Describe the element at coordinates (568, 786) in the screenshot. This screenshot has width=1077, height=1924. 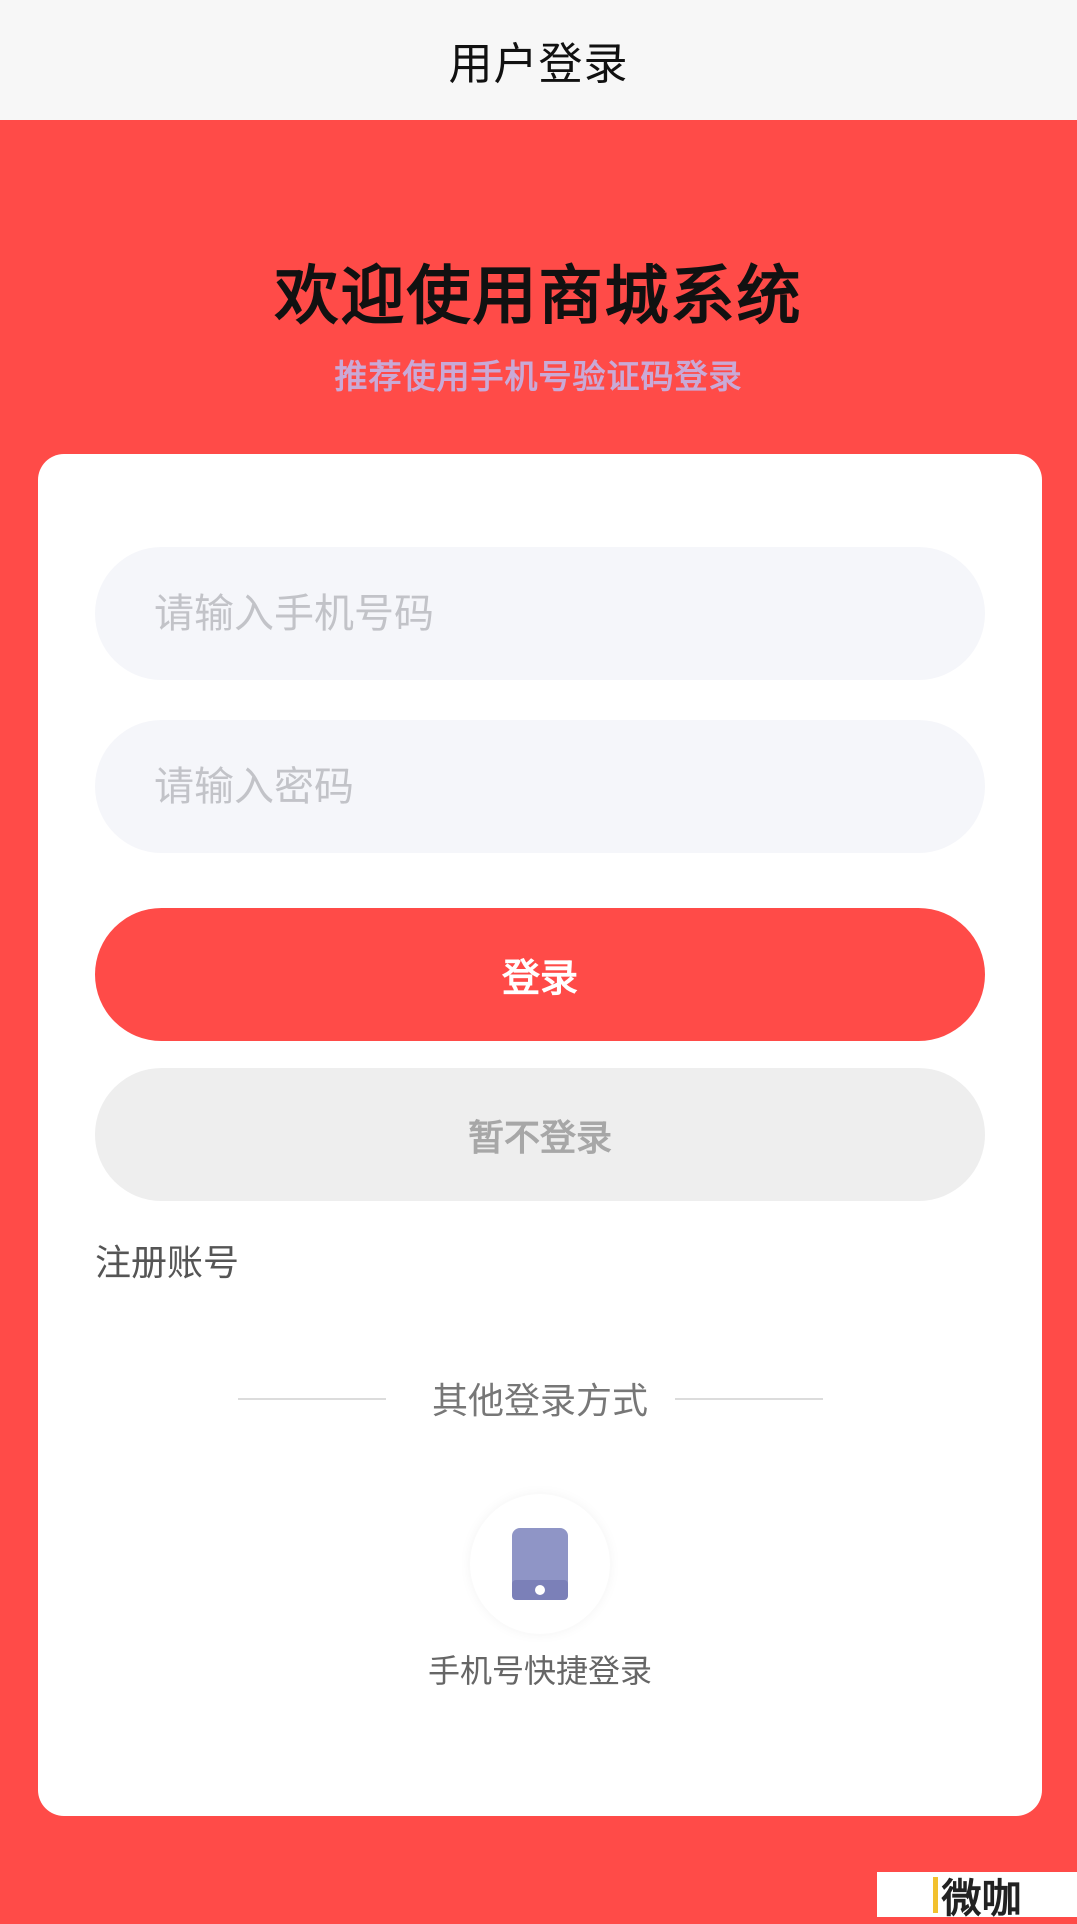
I see `password-input` at that location.